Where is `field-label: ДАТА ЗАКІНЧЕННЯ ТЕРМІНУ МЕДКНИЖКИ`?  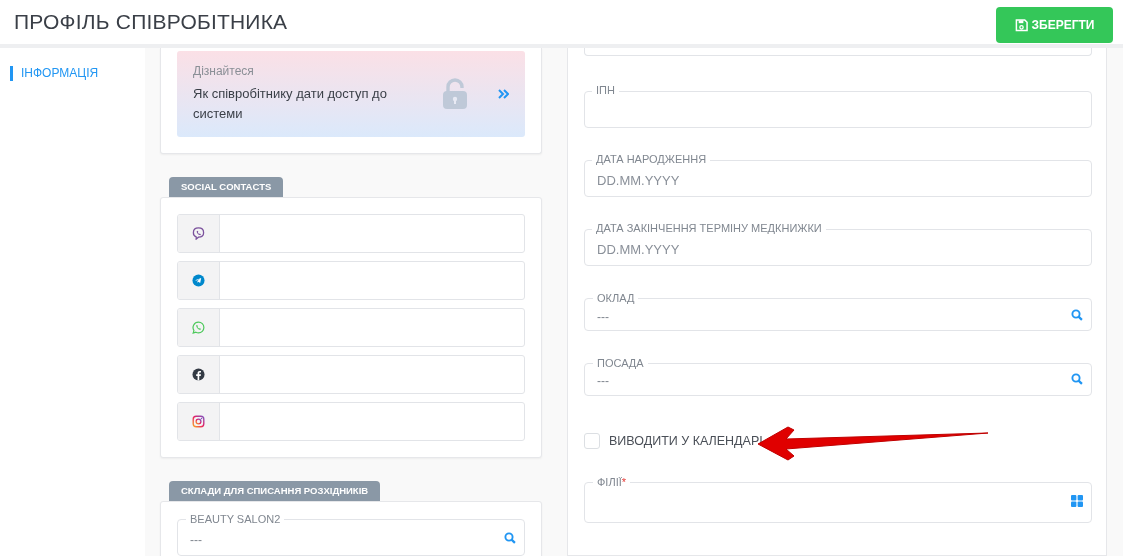
field-label: ДАТА ЗАКІНЧЕННЯ ТЕРМІНУ МЕДКНИЖКИ is located at coordinates (709, 228).